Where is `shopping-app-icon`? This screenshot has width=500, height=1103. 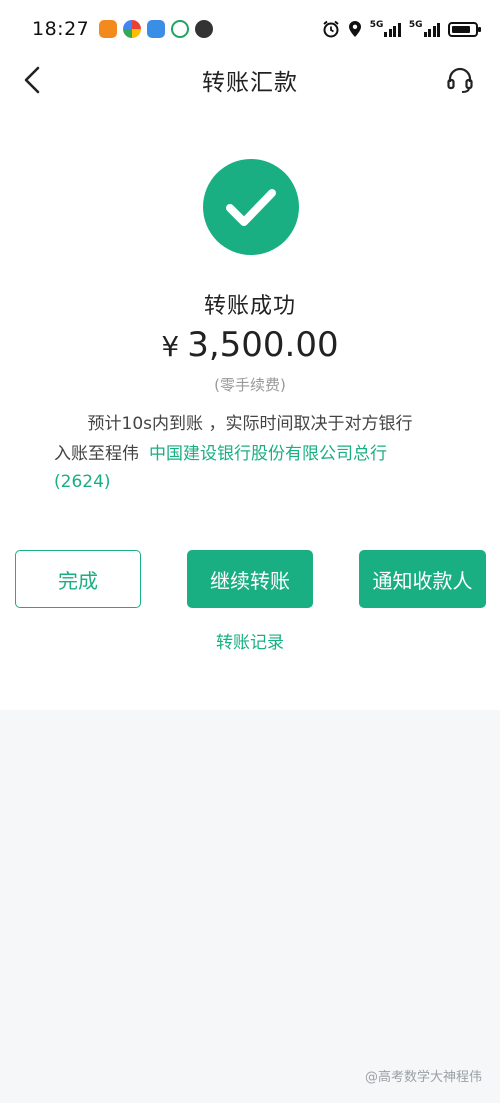 shopping-app-icon is located at coordinates (108, 29).